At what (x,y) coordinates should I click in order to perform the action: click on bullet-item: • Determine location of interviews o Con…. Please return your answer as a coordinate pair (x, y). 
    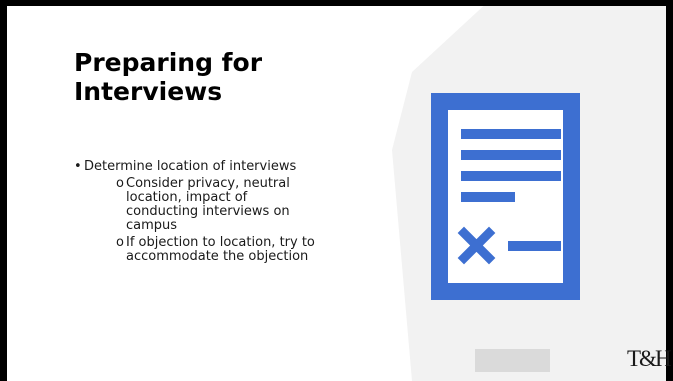
    Looking at the image, I should click on (224, 212).